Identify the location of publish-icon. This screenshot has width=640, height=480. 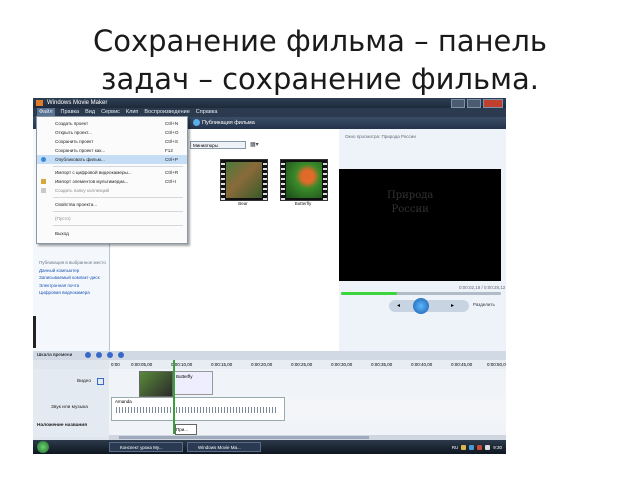
(196, 122).